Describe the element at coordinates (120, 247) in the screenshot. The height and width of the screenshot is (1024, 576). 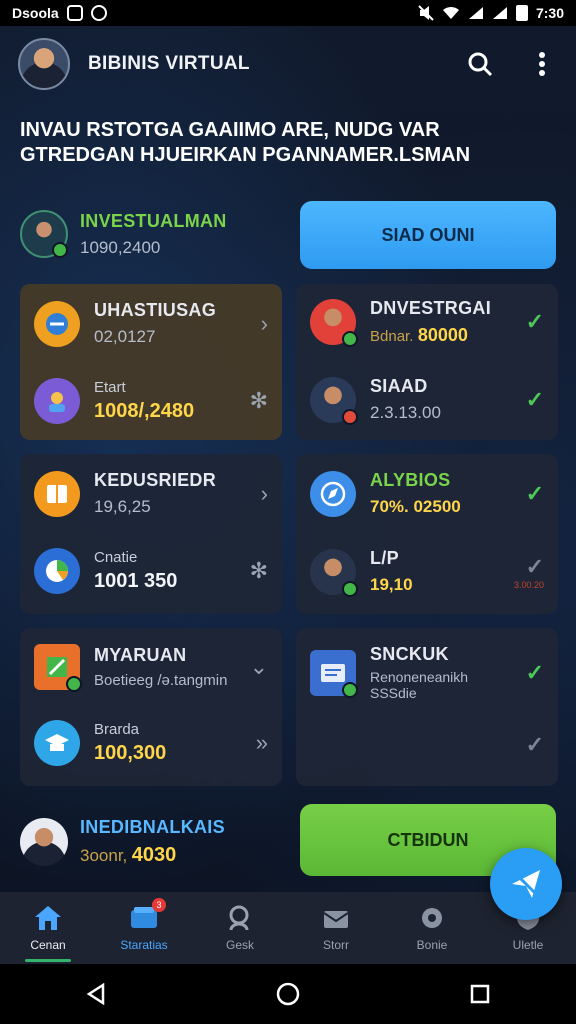
I see `investment-value: 1090,2400` at that location.